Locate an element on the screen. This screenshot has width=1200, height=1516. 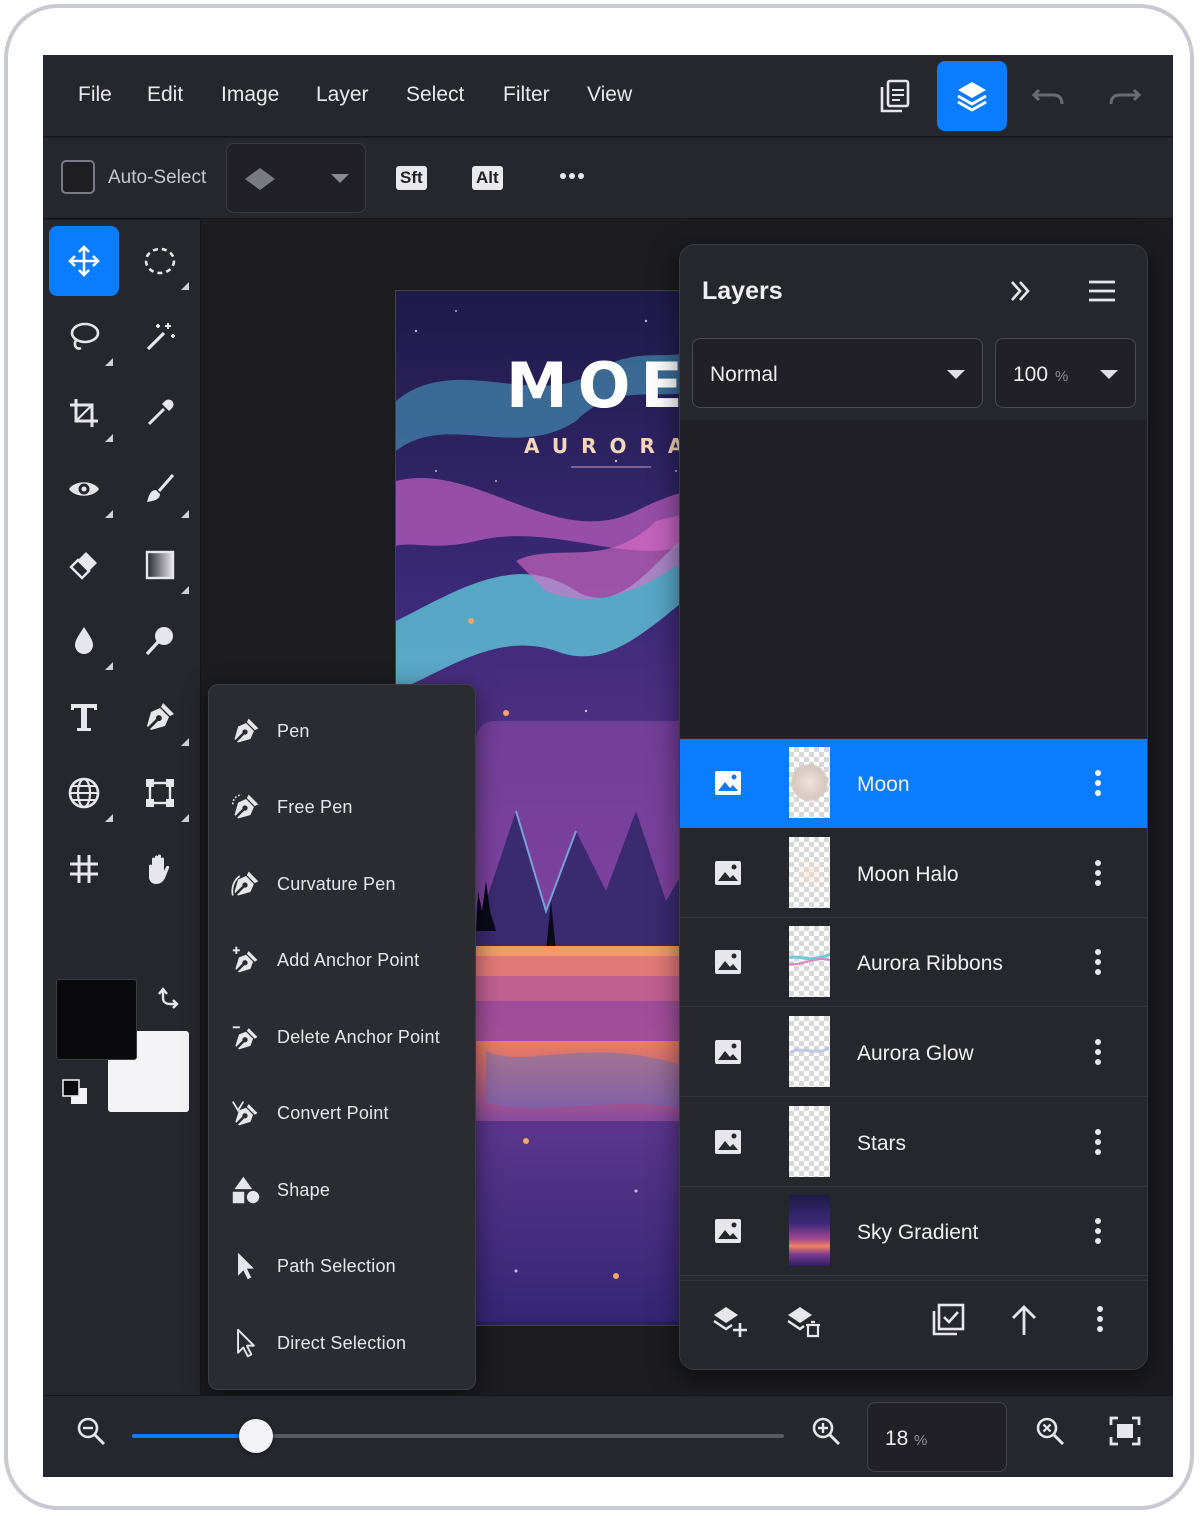
eraser-tool is located at coordinates (84, 565).